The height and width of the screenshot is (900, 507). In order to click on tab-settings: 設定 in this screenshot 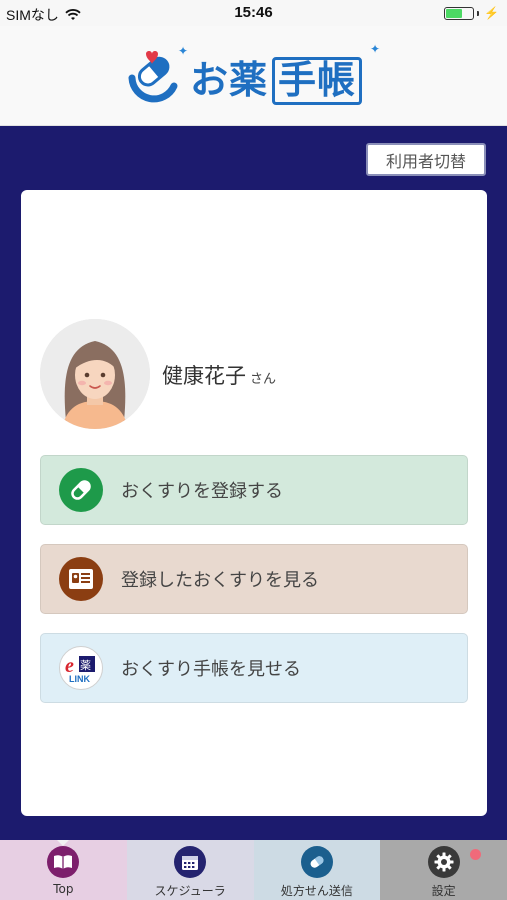, I will do `click(443, 870)`.